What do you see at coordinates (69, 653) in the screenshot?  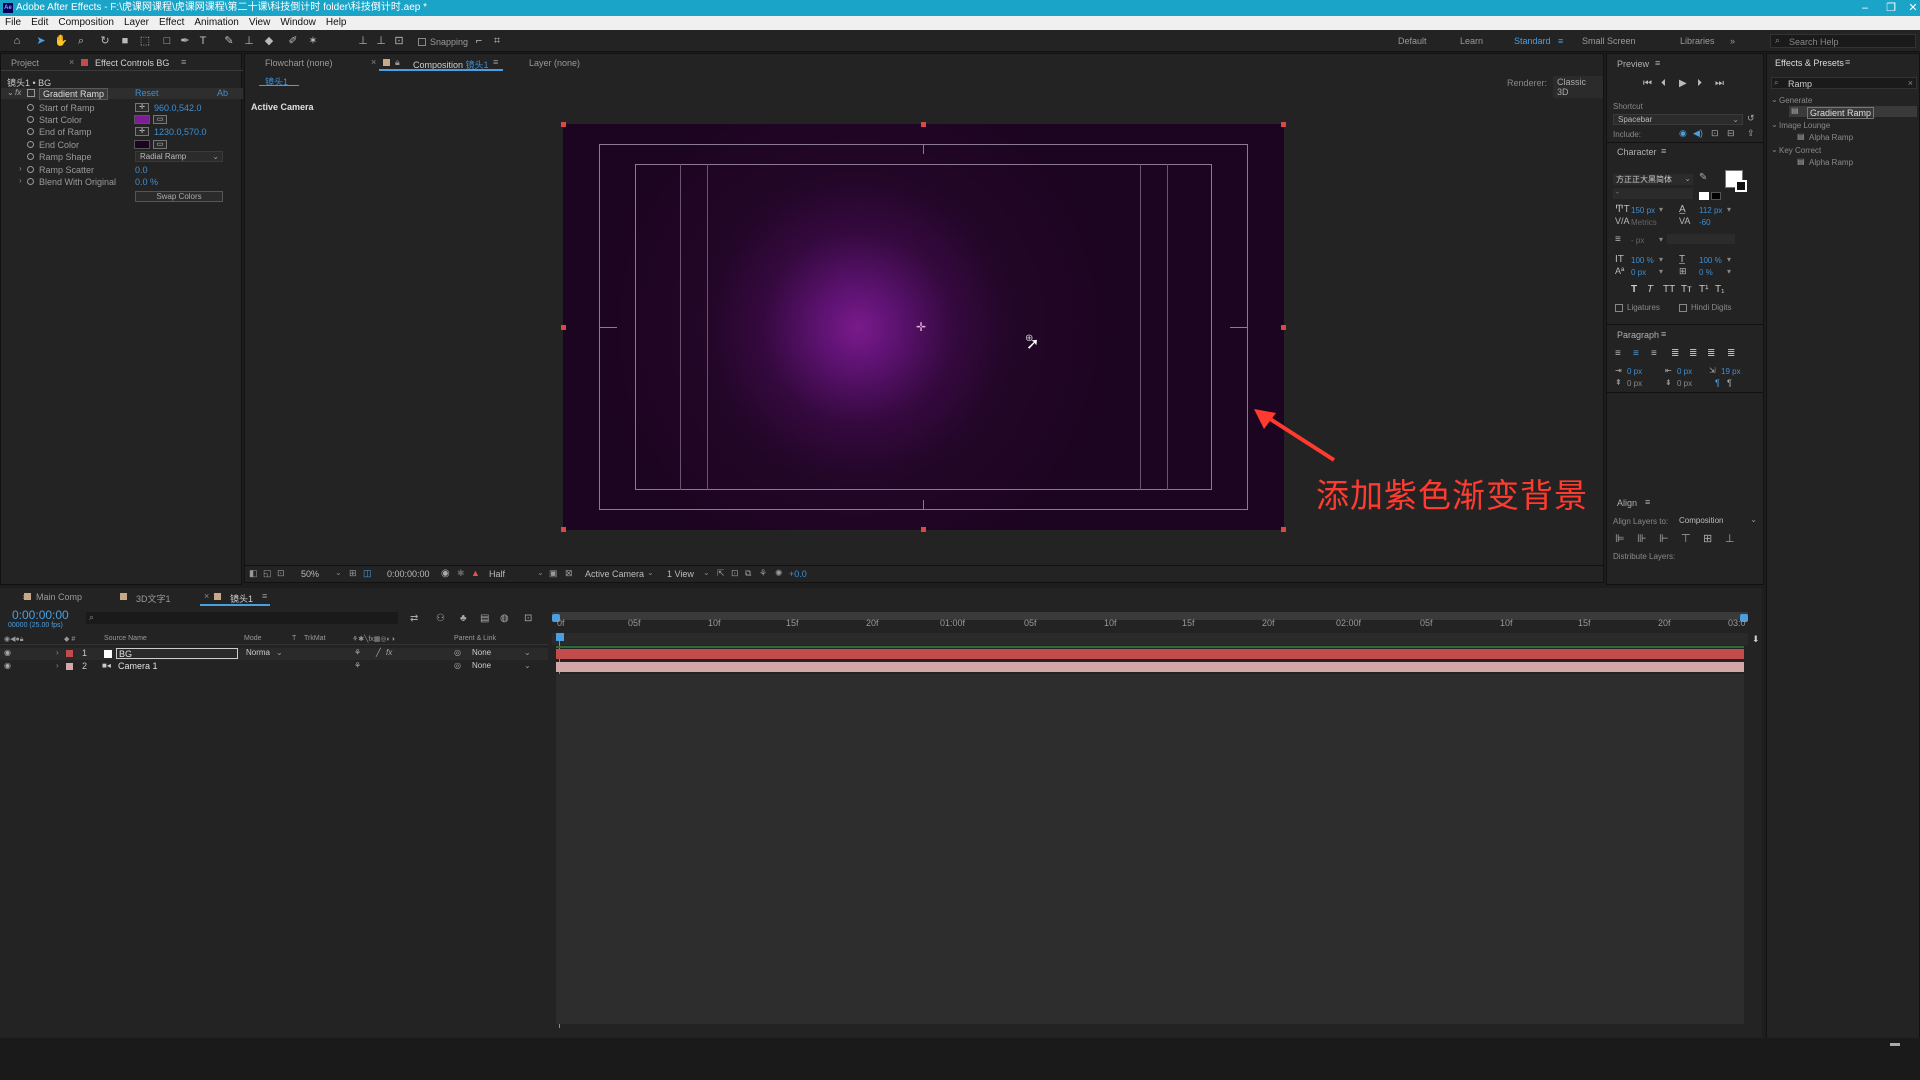 I see `layer-label-color` at bounding box center [69, 653].